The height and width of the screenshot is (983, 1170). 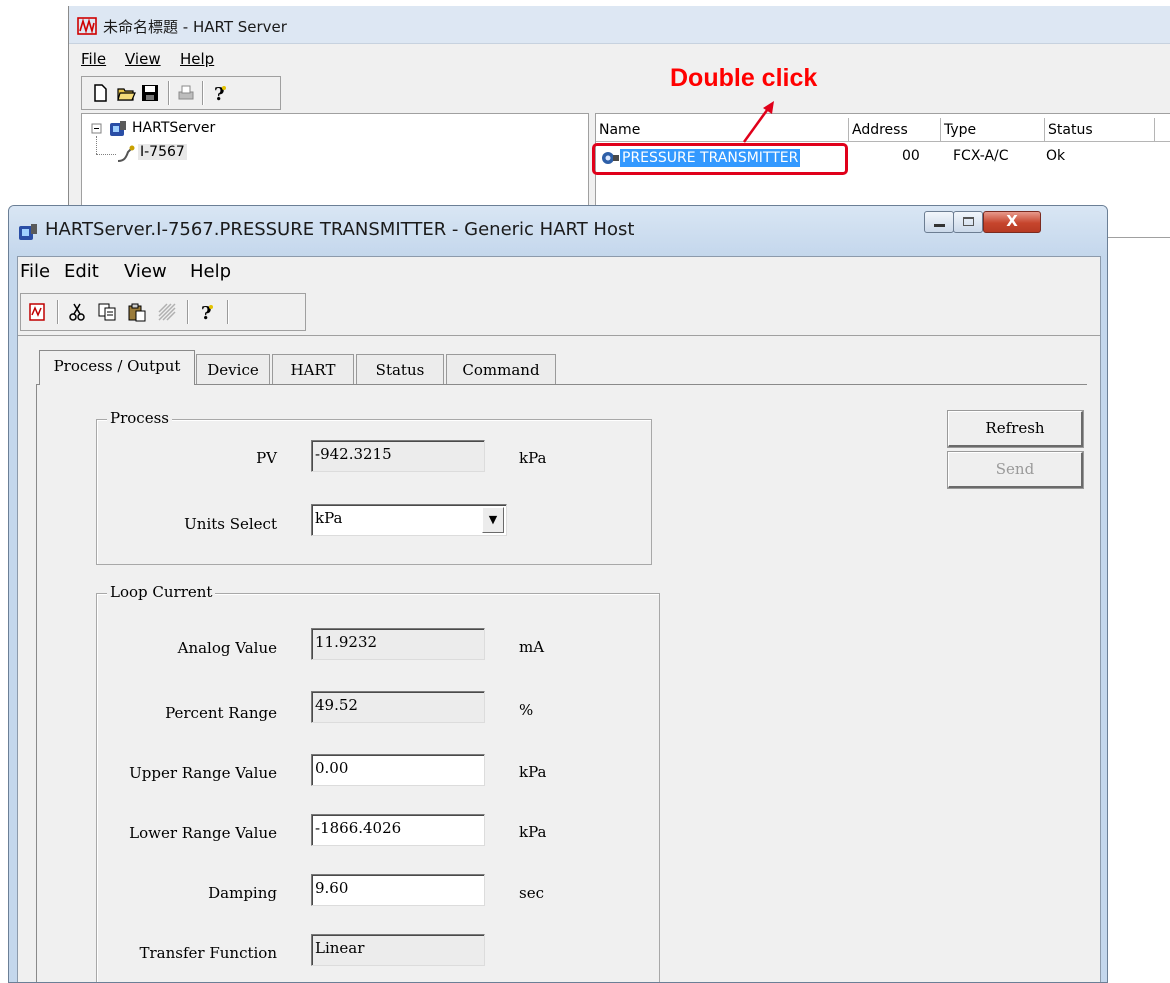 What do you see at coordinates (117, 367) in the screenshot?
I see `tab-process-output: Process / Output` at bounding box center [117, 367].